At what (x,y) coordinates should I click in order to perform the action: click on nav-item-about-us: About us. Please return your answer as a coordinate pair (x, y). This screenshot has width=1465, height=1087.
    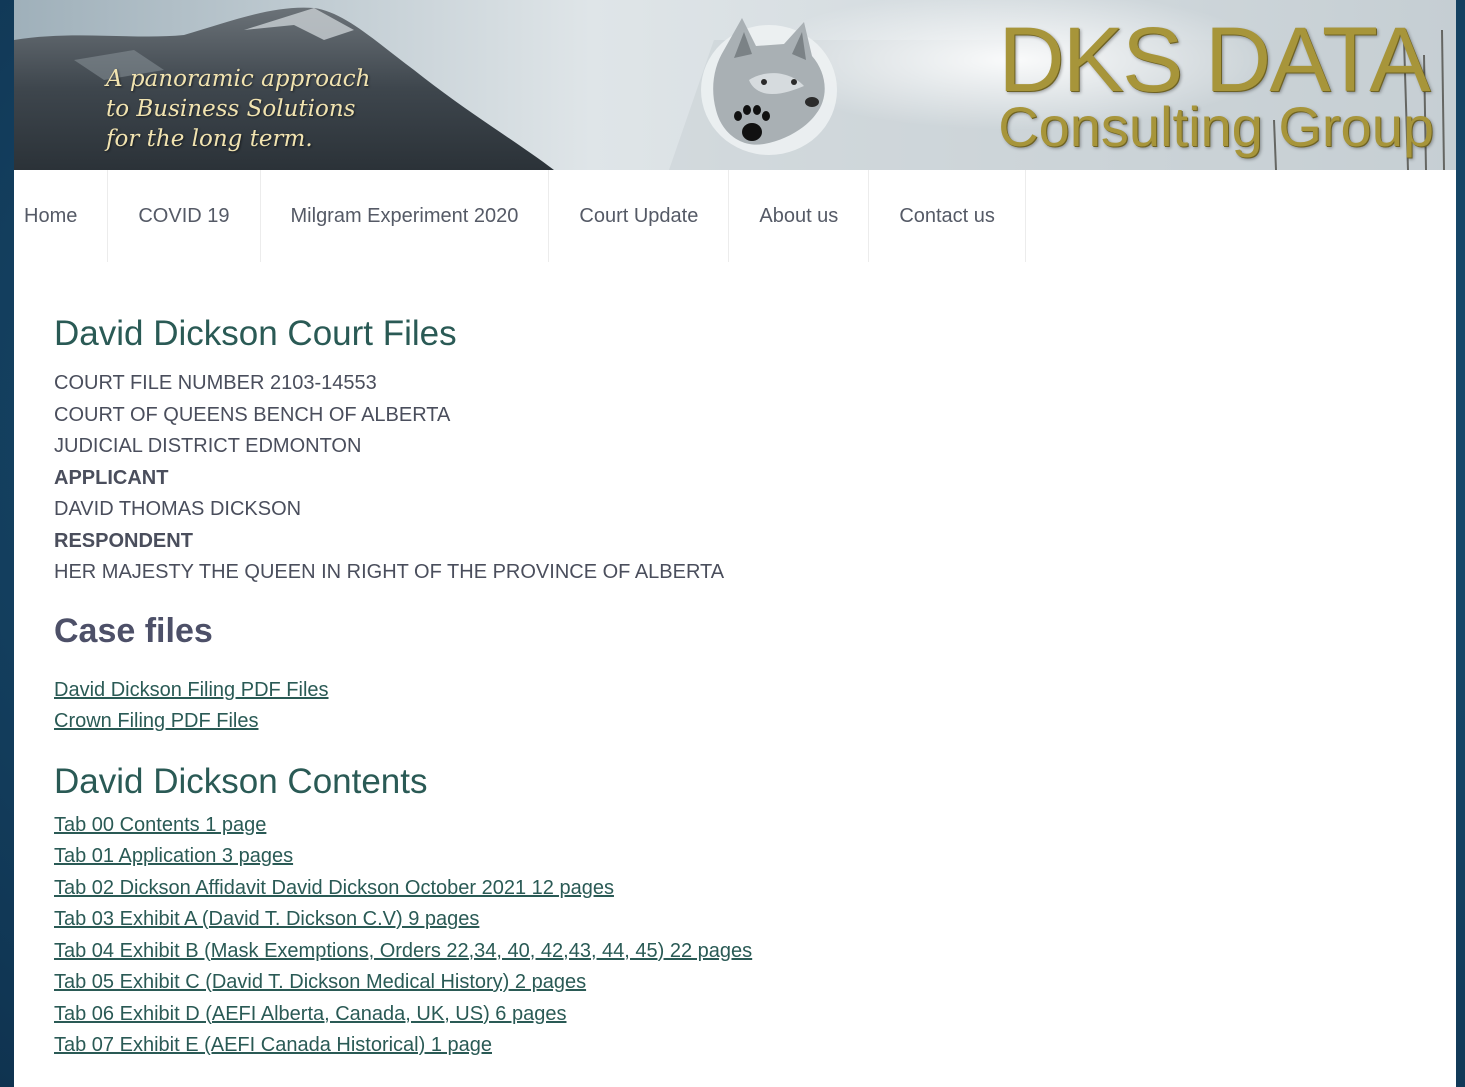
    Looking at the image, I should click on (799, 216).